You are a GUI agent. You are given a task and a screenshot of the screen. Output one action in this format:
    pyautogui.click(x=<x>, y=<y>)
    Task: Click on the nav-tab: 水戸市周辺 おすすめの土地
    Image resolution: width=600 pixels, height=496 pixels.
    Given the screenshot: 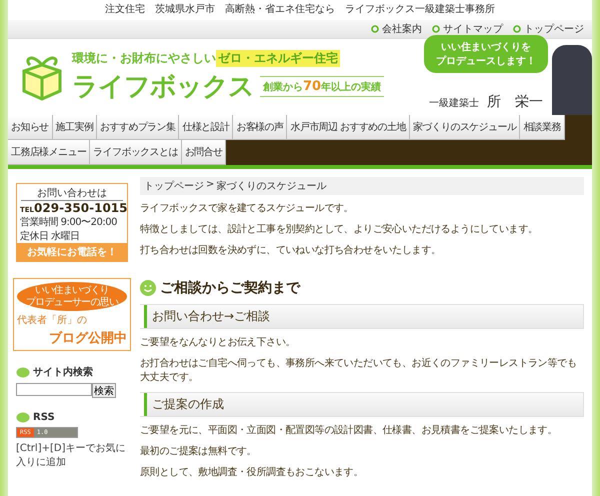 What is the action you would take?
    pyautogui.click(x=348, y=127)
    